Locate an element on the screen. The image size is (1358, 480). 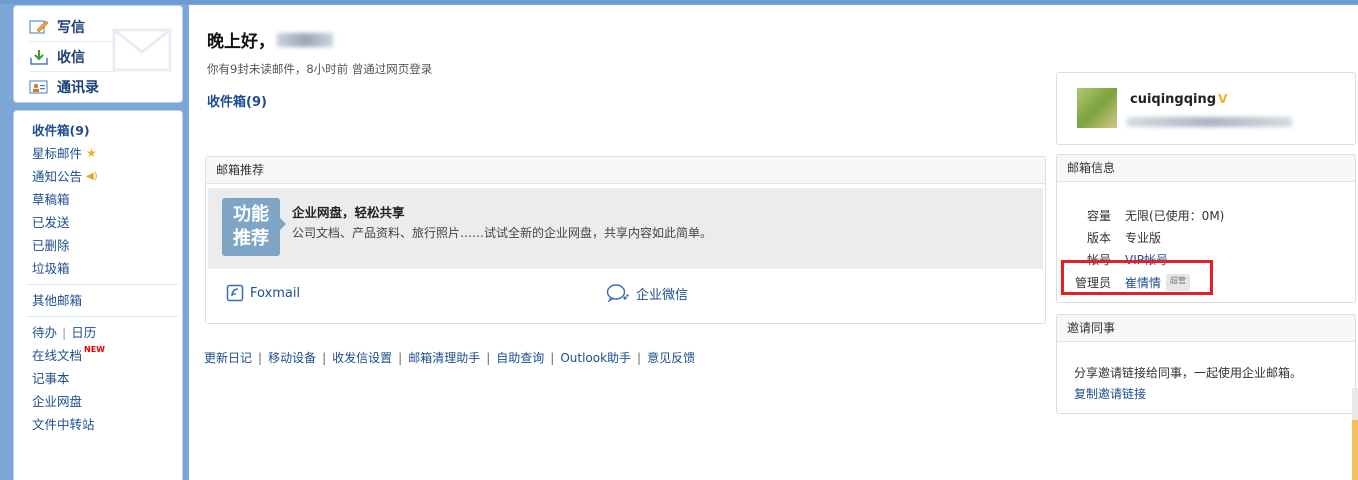
top-strip is located at coordinates (679, 2).